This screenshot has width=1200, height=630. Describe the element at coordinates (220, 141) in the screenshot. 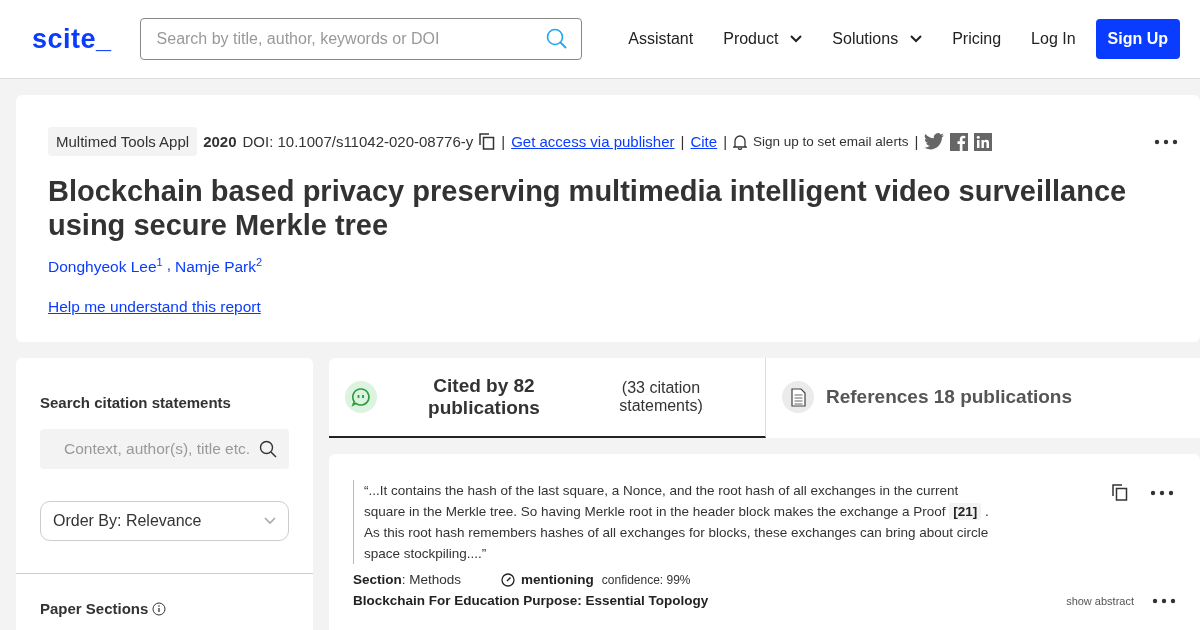

I see `year: 2020` at that location.